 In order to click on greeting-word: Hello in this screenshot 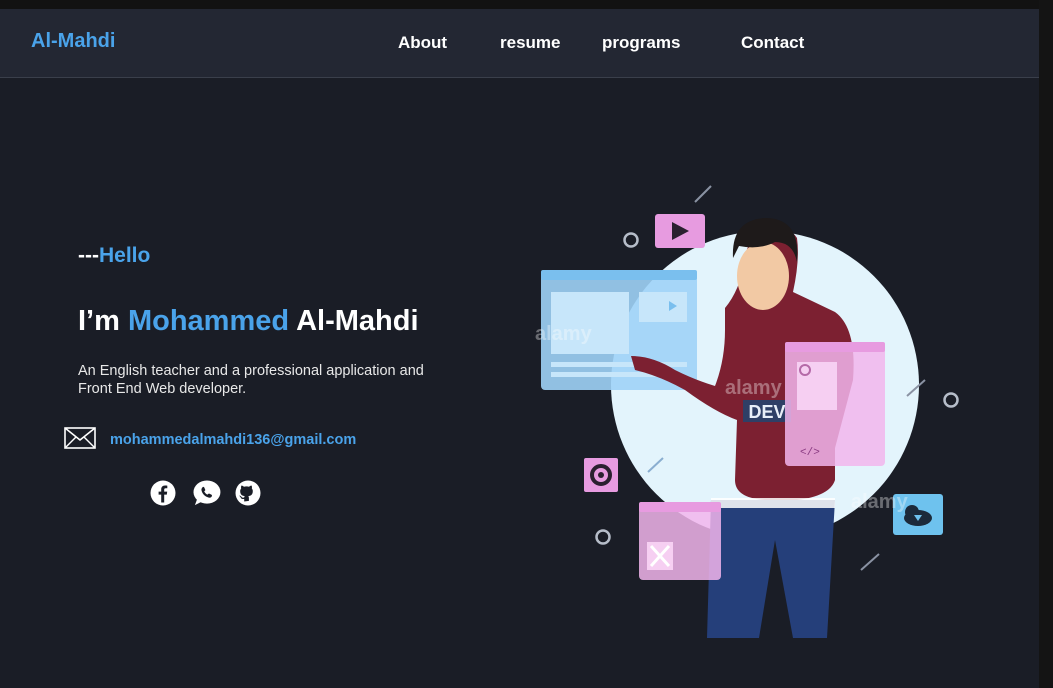, I will do `click(124, 255)`.